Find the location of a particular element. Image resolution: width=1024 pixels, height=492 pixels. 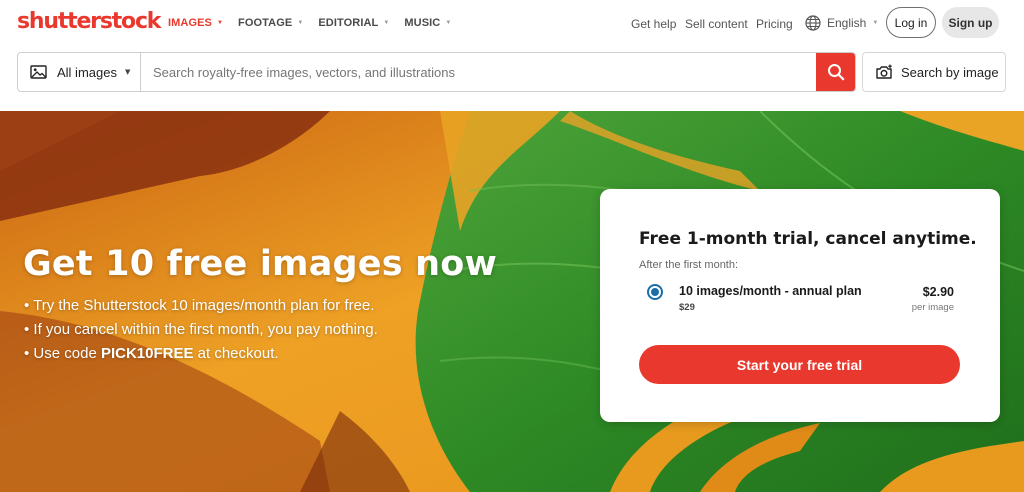

language-selector: English ▼ is located at coordinates (841, 23).